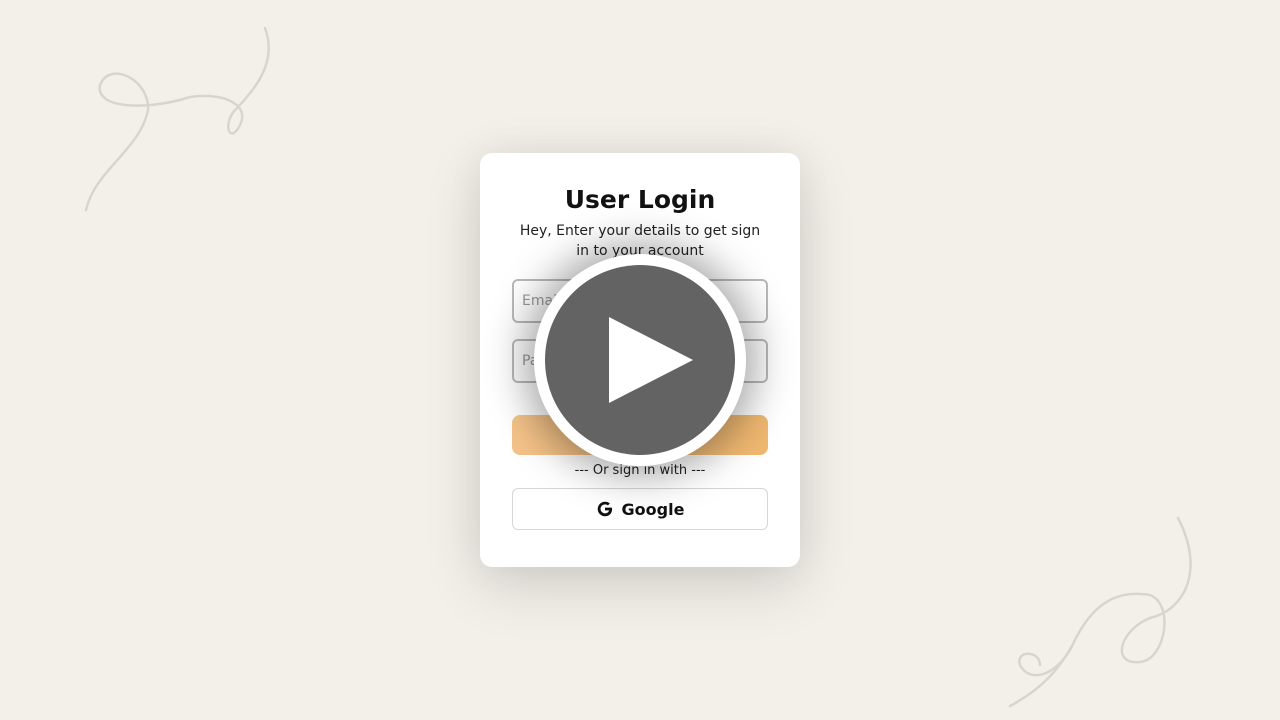 This screenshot has width=1280, height=720. I want to click on squiggle-top-left, so click(177, 119).